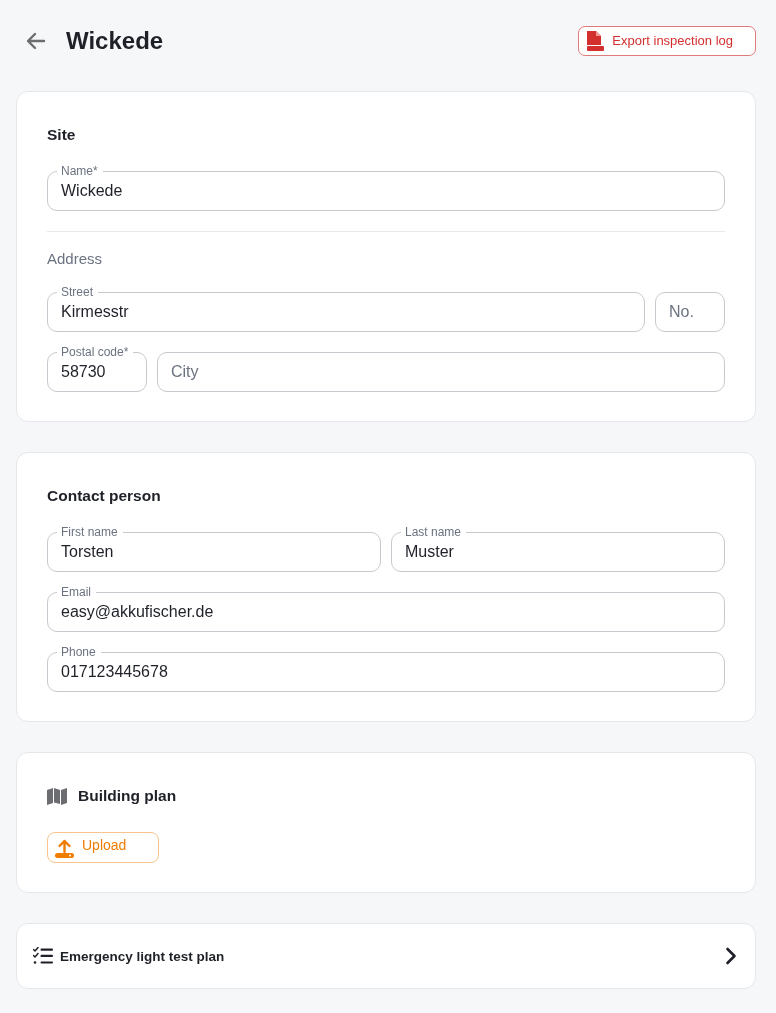 The image size is (776, 1013). Describe the element at coordinates (62, 135) in the screenshot. I see `section-title: Site` at that location.